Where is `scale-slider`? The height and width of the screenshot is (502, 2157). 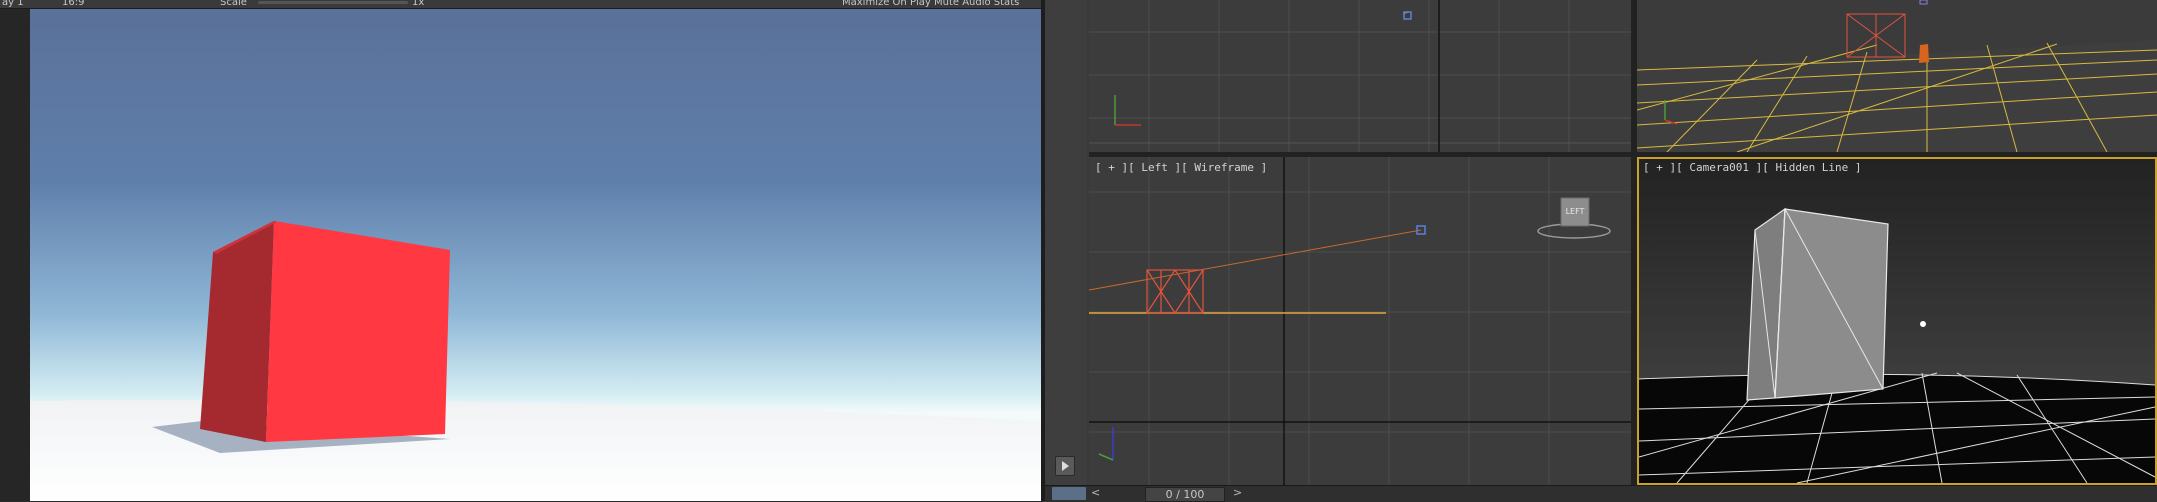 scale-slider is located at coordinates (333, 2).